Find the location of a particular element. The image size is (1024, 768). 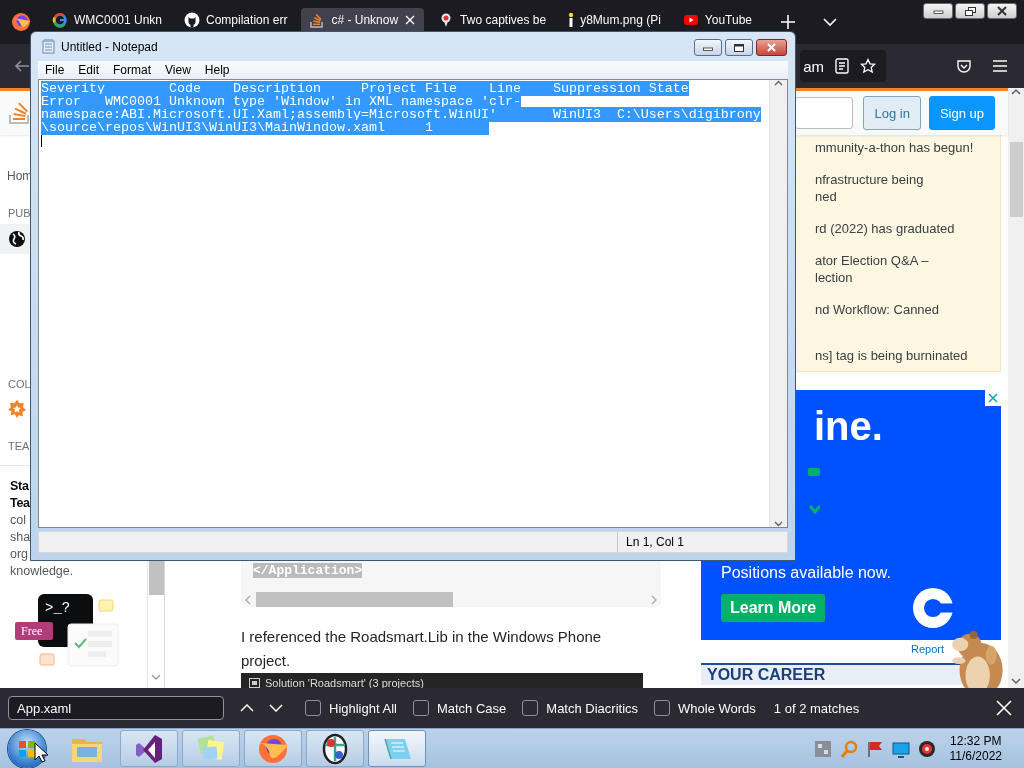

card-title: Sta is located at coordinates (19, 486).